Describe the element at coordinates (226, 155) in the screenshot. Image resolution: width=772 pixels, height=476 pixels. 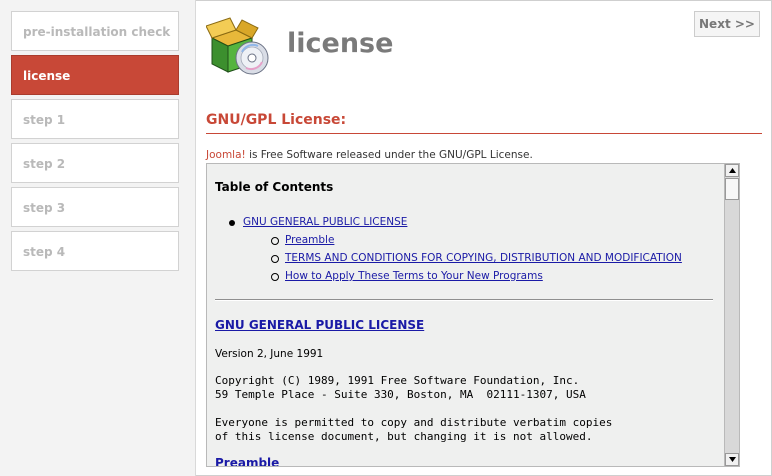
I see `brand-name: Joomla!` at that location.